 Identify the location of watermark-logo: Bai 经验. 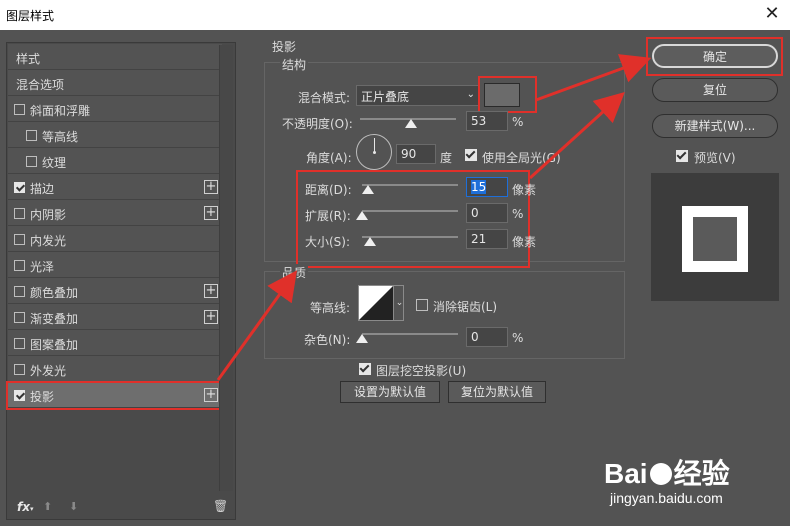
(667, 473).